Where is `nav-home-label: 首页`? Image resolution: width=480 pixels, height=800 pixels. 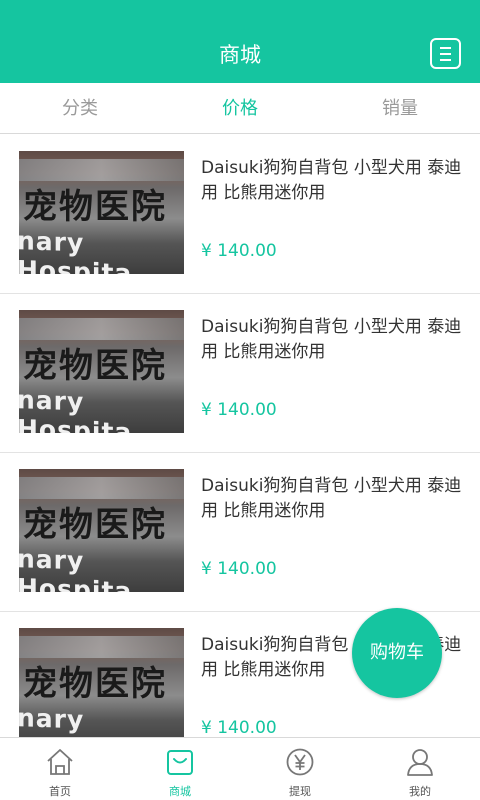 nav-home-label: 首页 is located at coordinates (60, 791).